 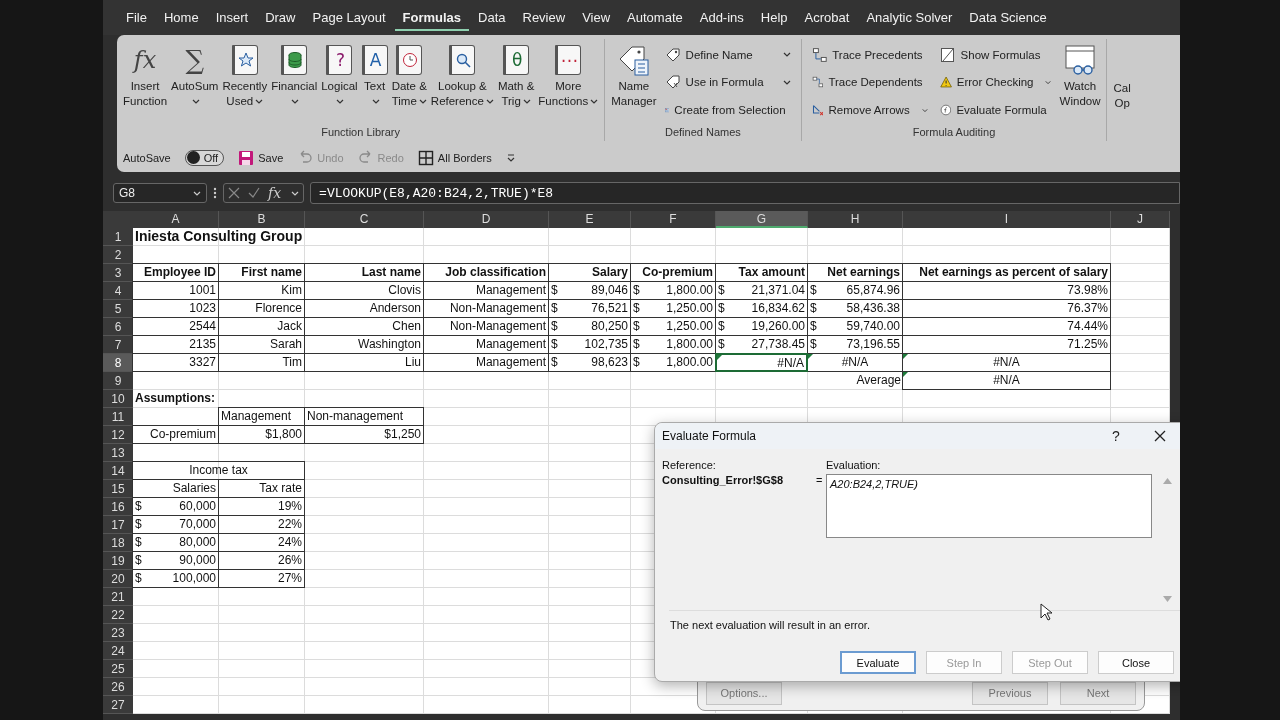 I want to click on column-header: H, so click(x=855, y=219).